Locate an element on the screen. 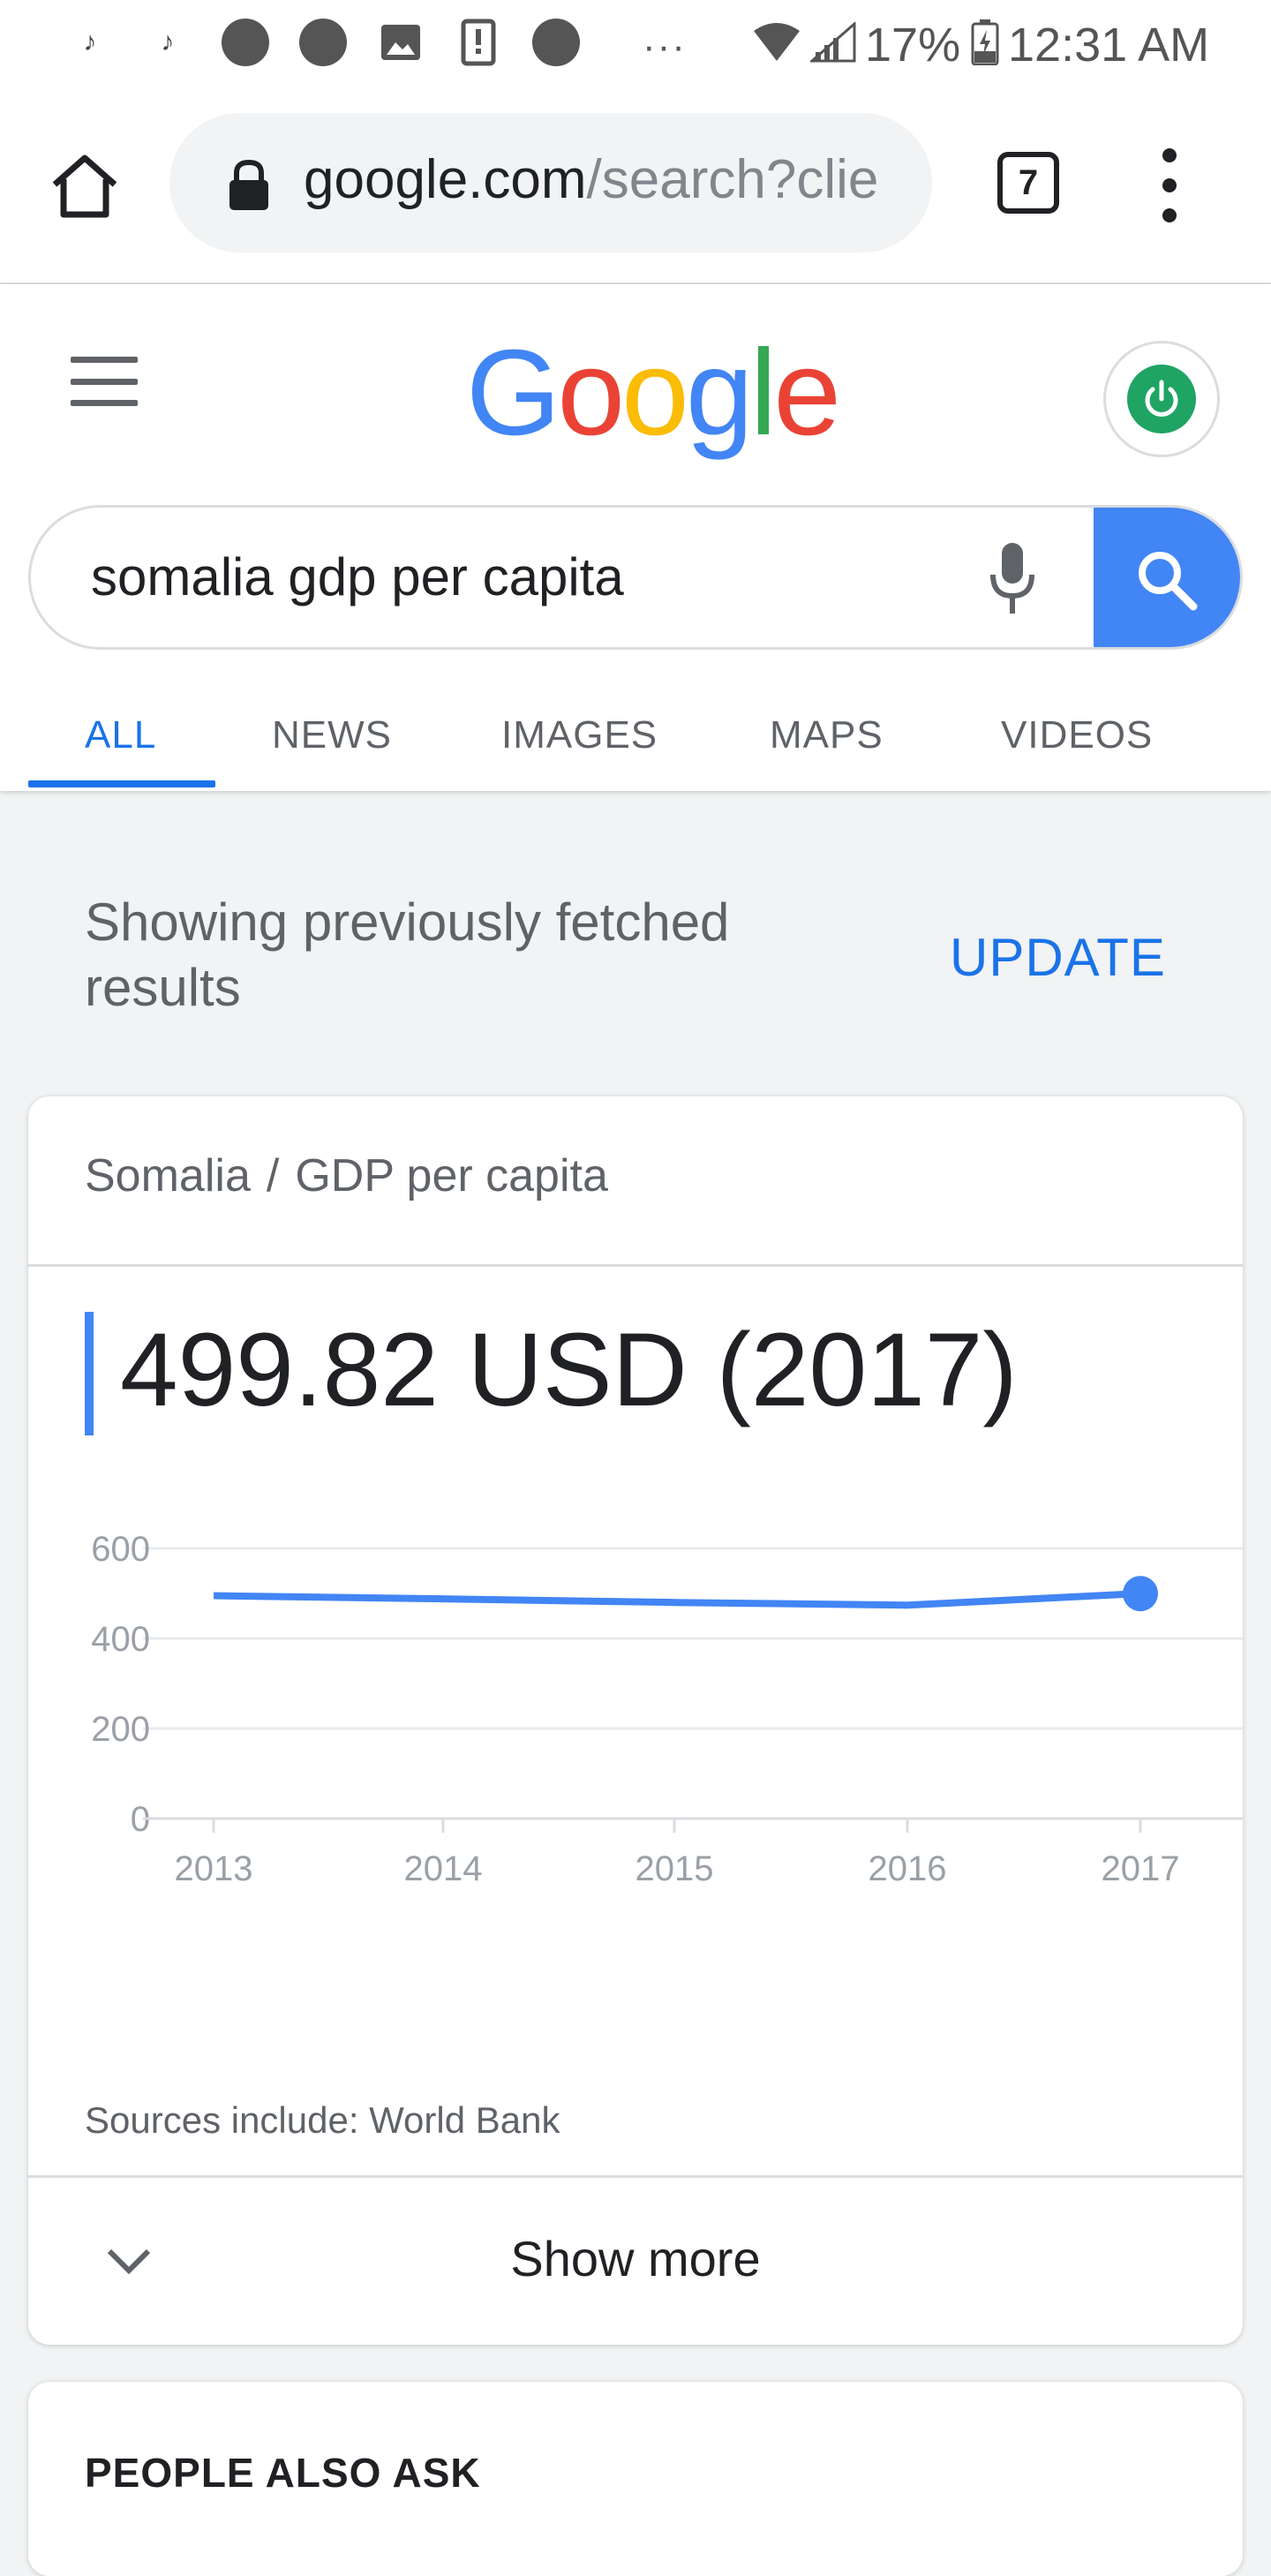 The width and height of the screenshot is (1271, 2576). gallery-icon is located at coordinates (401, 43).